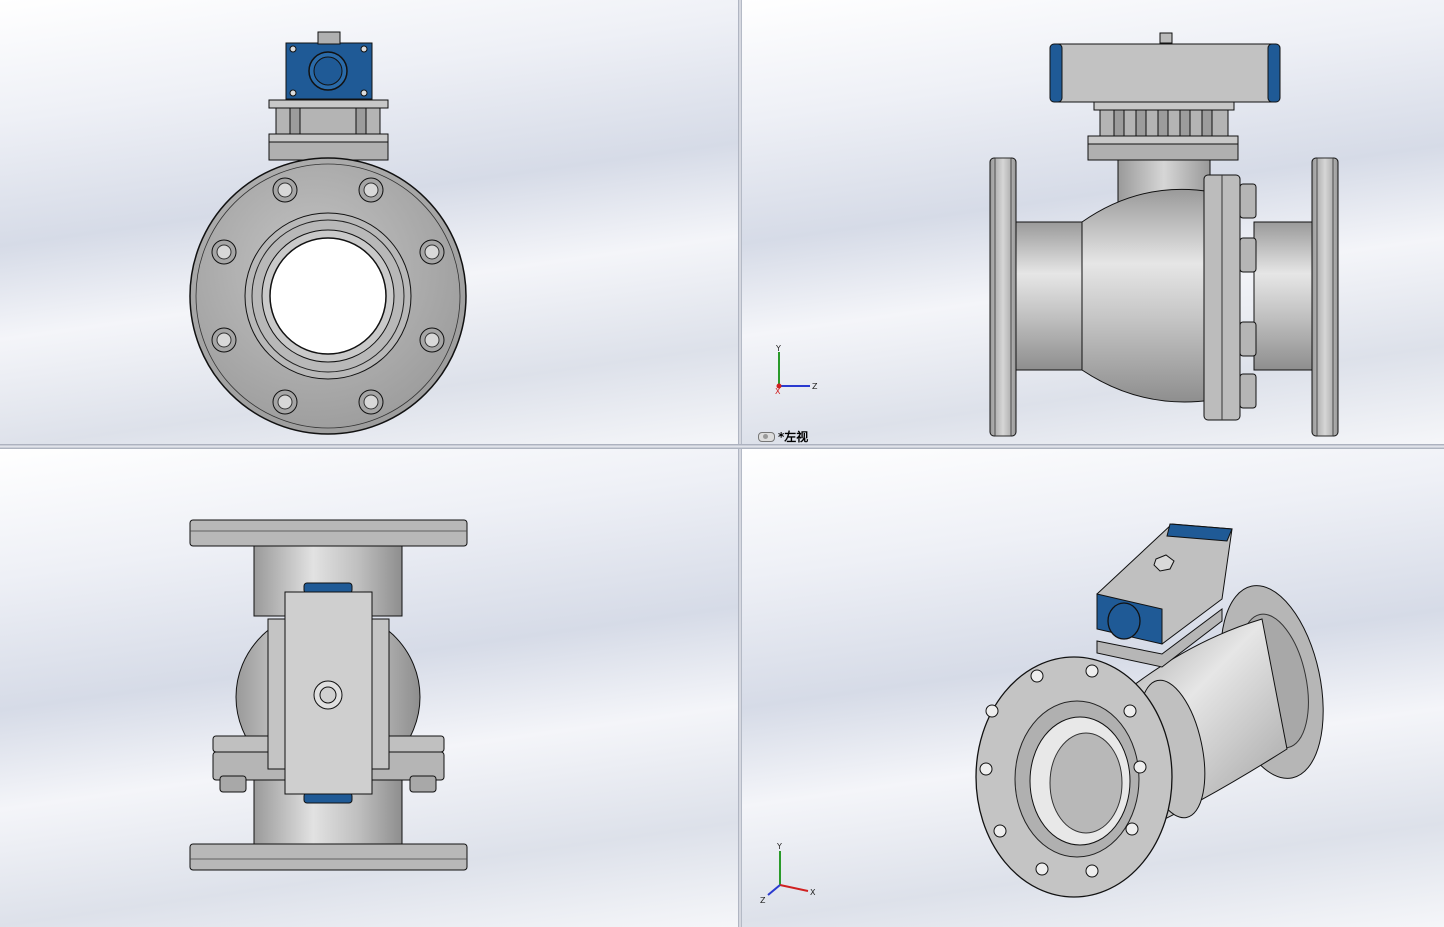 Image resolution: width=1444 pixels, height=927 pixels. What do you see at coordinates (796, 370) in the screenshot?
I see `axis-triad: Y Z X` at bounding box center [796, 370].